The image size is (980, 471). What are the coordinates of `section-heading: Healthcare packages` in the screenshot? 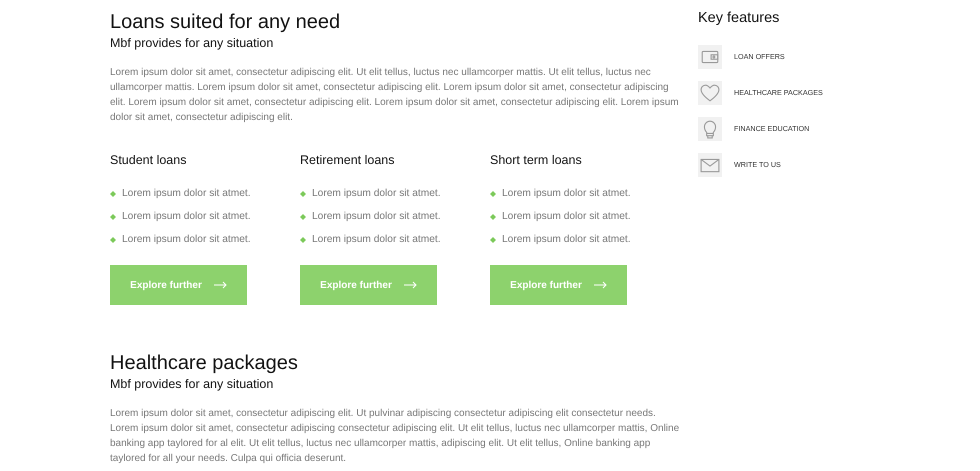 It's located at (204, 363).